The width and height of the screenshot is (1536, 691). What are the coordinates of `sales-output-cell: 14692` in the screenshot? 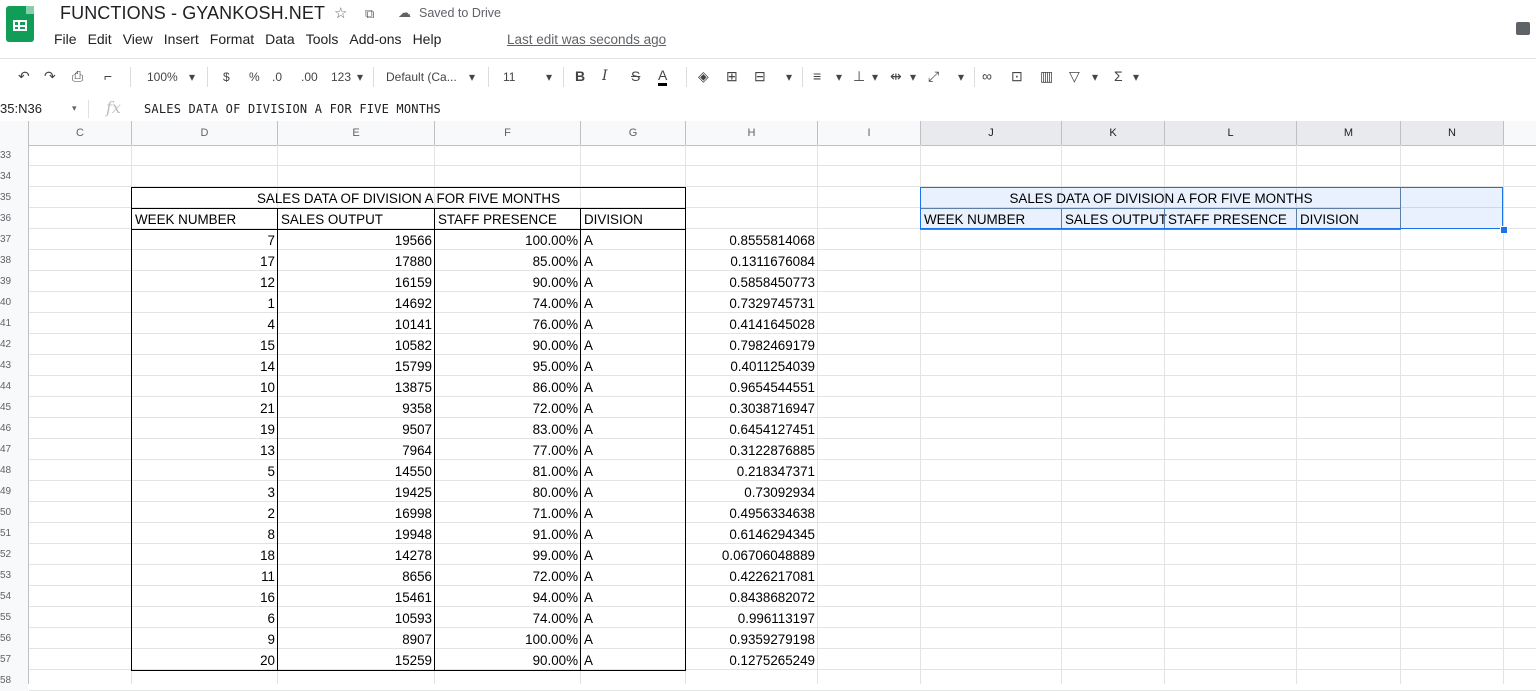 It's located at (356, 303).